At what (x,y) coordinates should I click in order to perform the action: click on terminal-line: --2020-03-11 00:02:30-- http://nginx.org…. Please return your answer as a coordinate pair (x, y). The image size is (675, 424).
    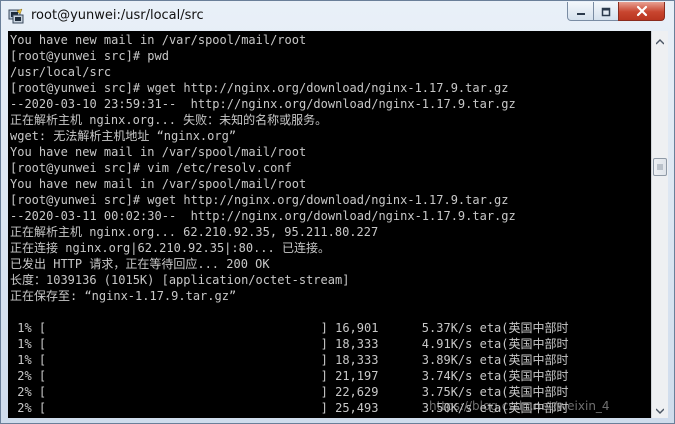
    Looking at the image, I should click on (263, 216).